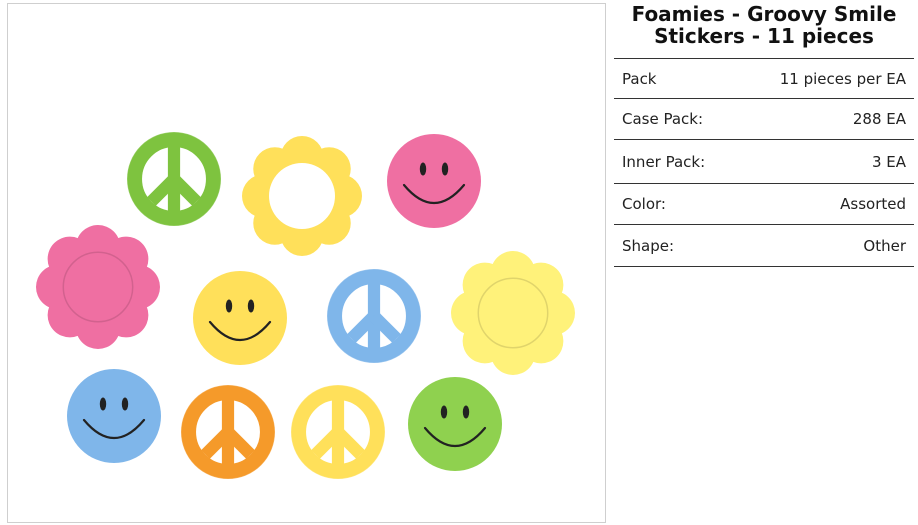 Image resolution: width=918 pixels, height=525 pixels. What do you see at coordinates (842, 78) in the screenshot?
I see `spec-value: 11 pieces per EA` at bounding box center [842, 78].